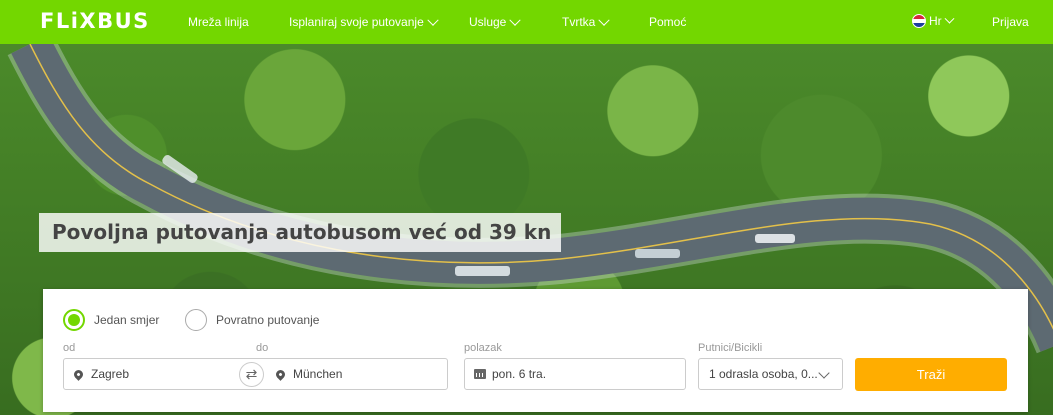 This screenshot has height=415, width=1053. Describe the element at coordinates (480, 374) in the screenshot. I see `calendar-icon` at that location.